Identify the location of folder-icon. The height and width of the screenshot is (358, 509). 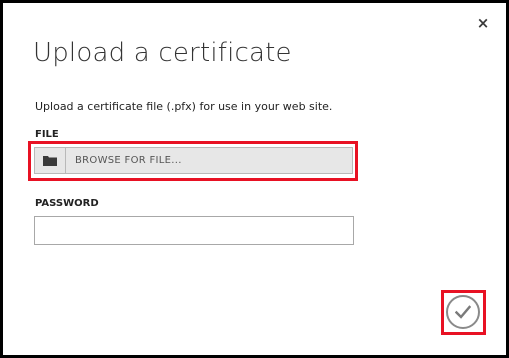
(50, 160).